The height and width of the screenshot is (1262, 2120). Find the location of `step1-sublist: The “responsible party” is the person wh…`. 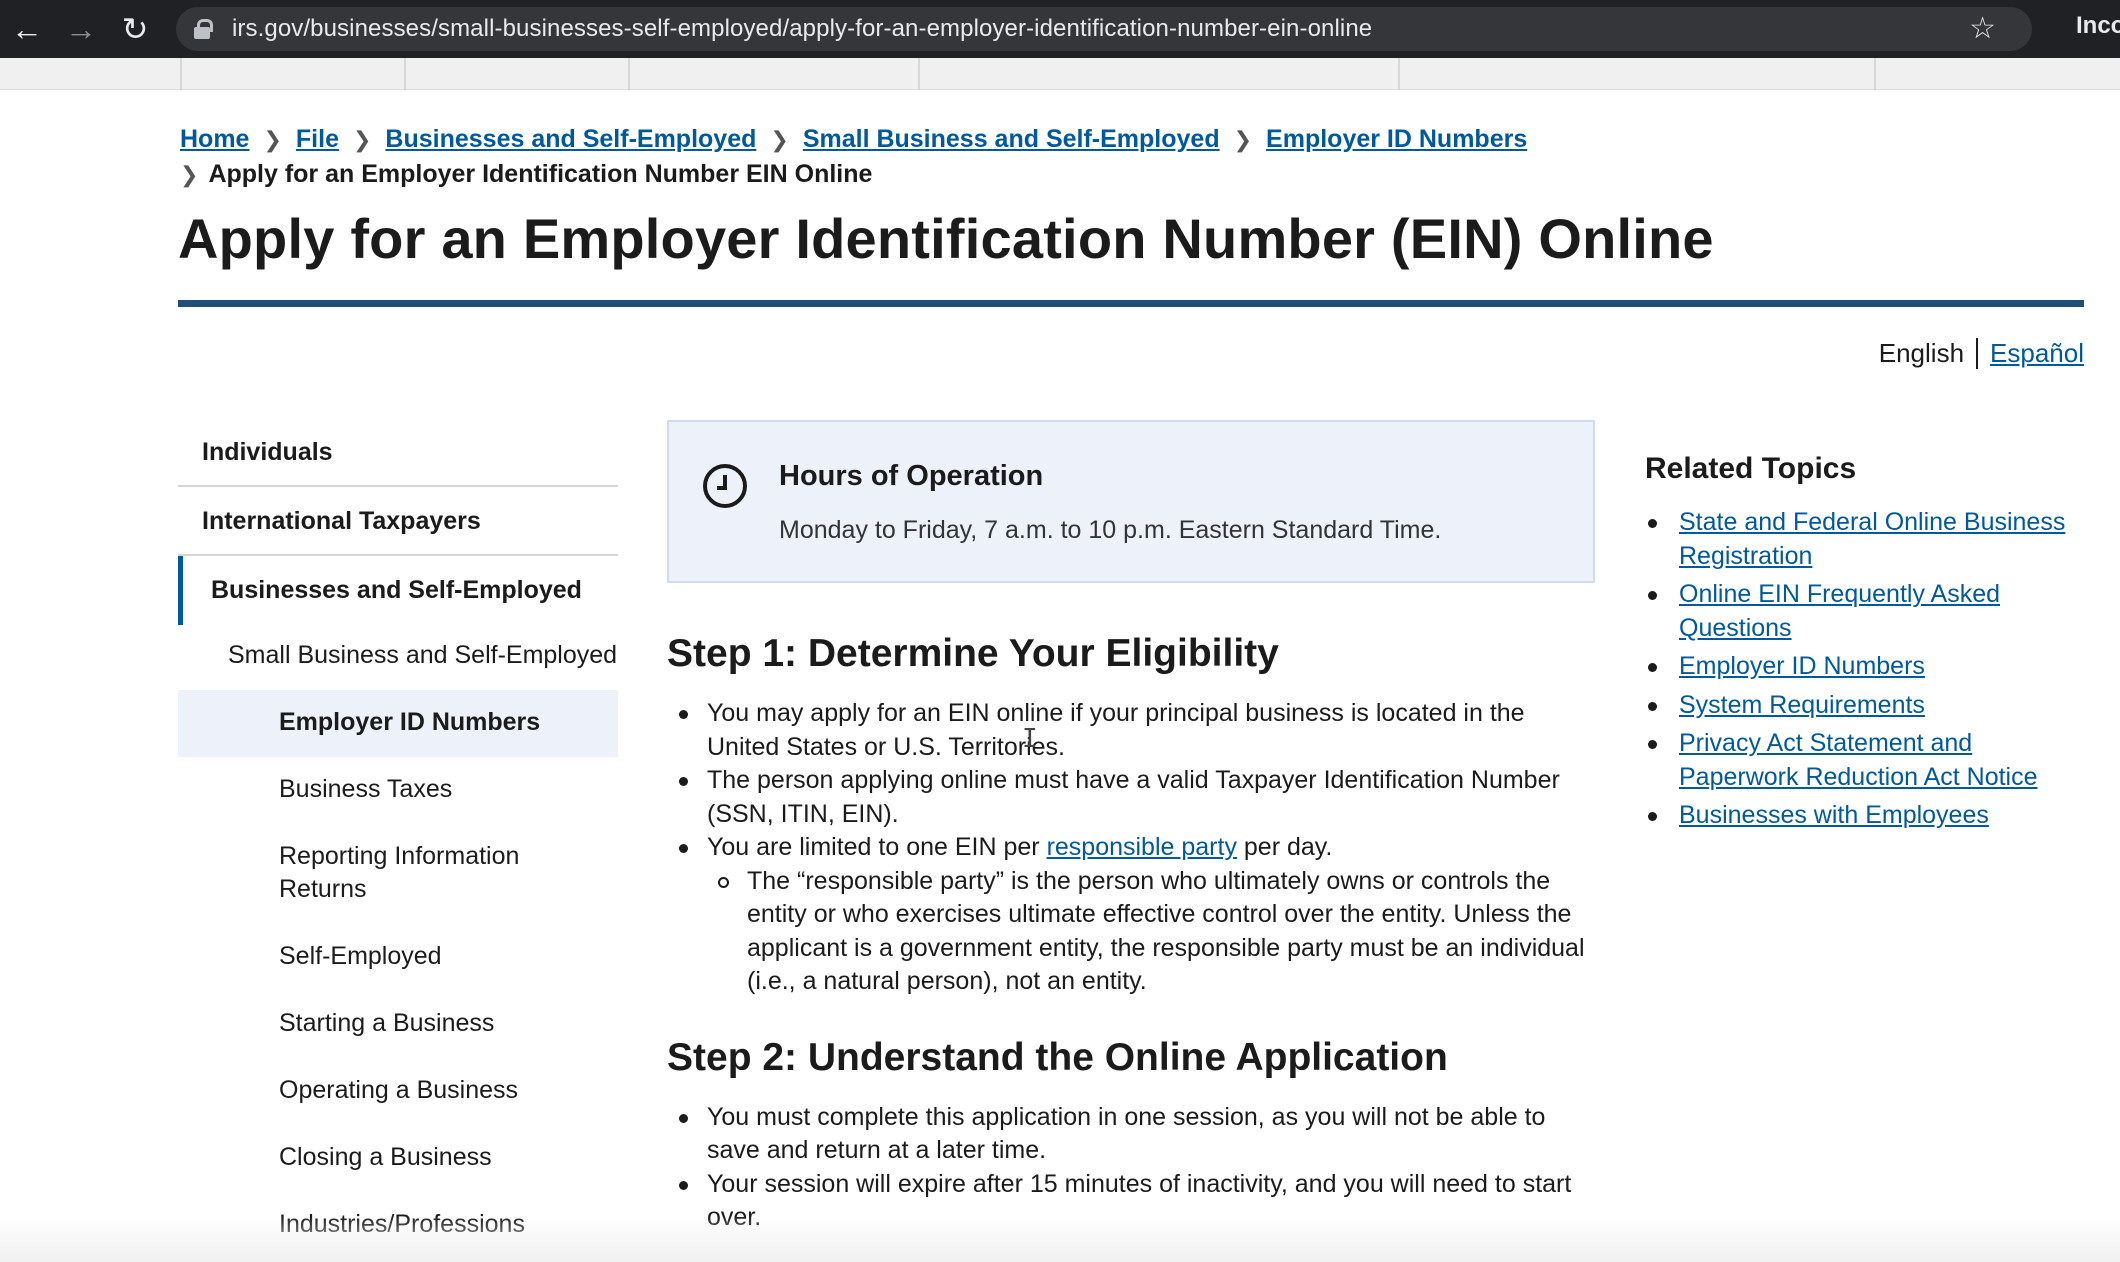

step1-sublist: The “responsible party” is the person wh… is located at coordinates (1151, 932).